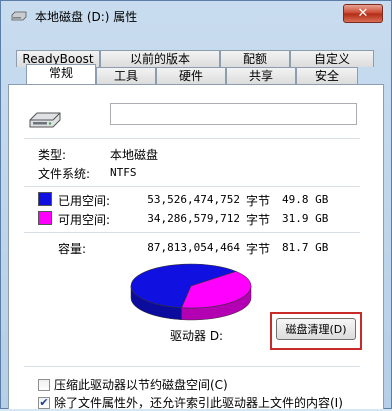 The image size is (392, 411). What do you see at coordinates (305, 199) in the screenshot?
I see `used-space-size: 49.8 GB` at bounding box center [305, 199].